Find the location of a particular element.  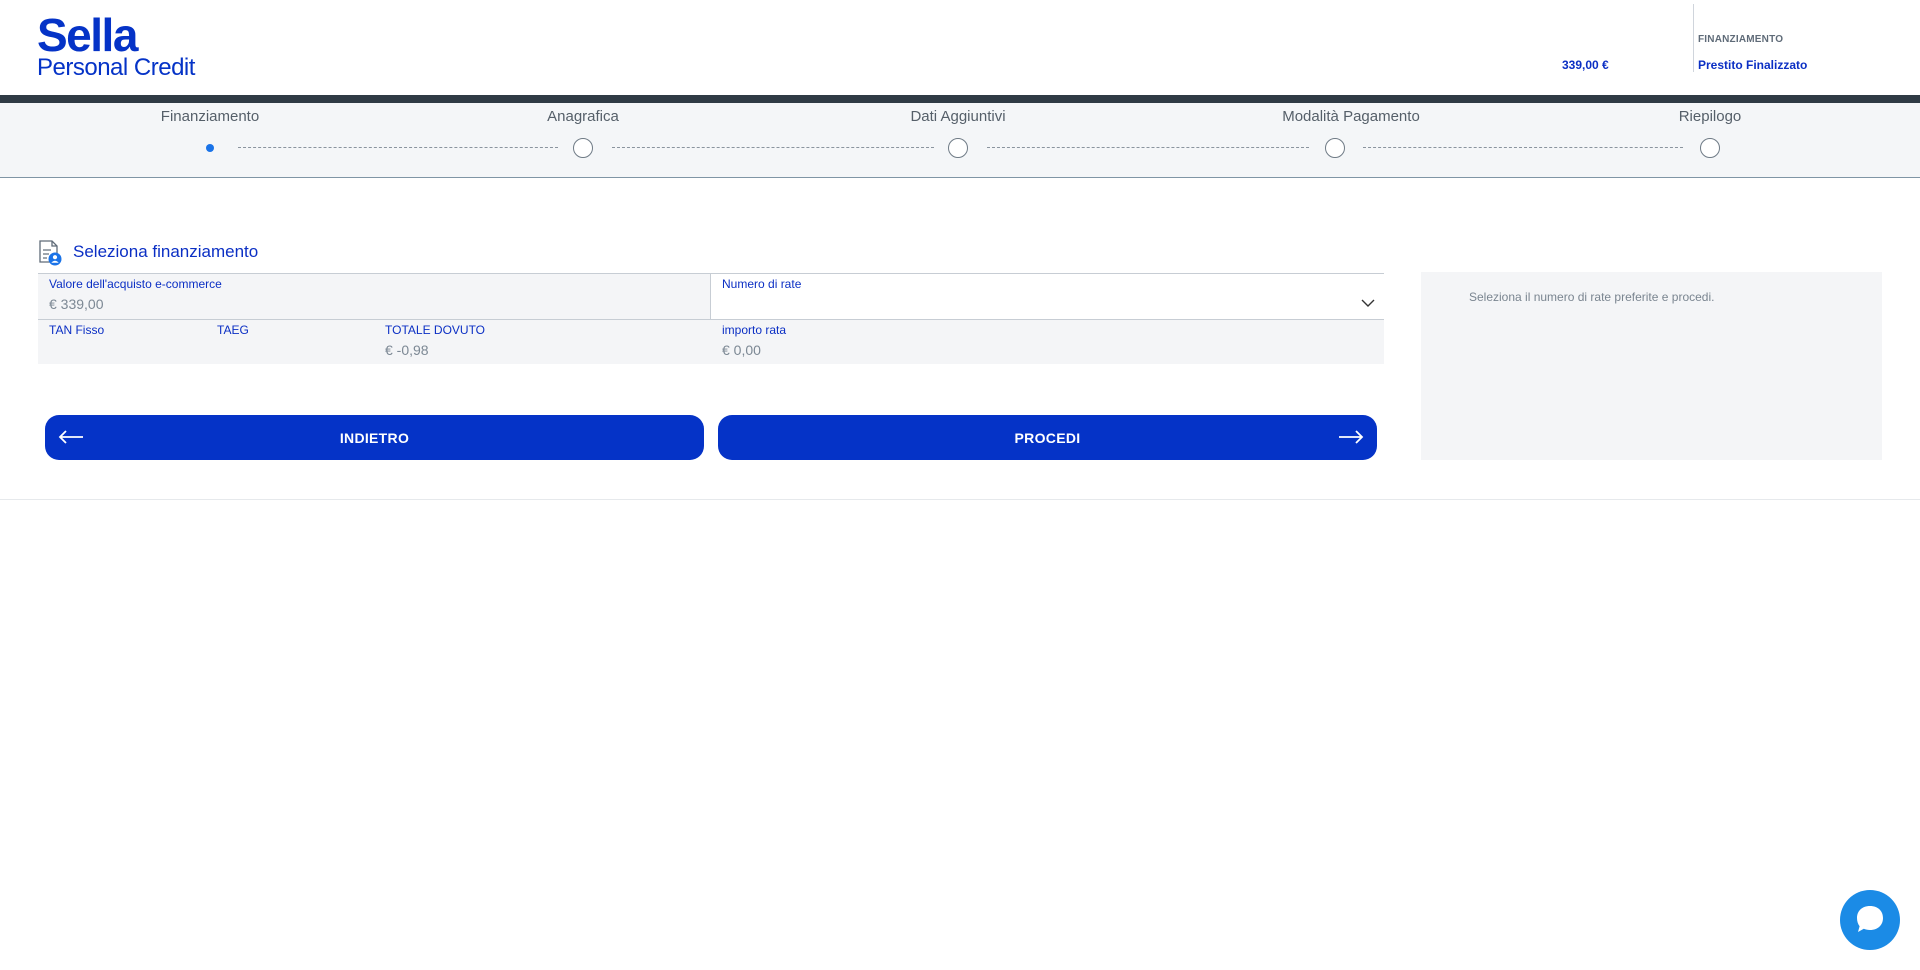

back-button-label: INDIETRO is located at coordinates (374, 437).